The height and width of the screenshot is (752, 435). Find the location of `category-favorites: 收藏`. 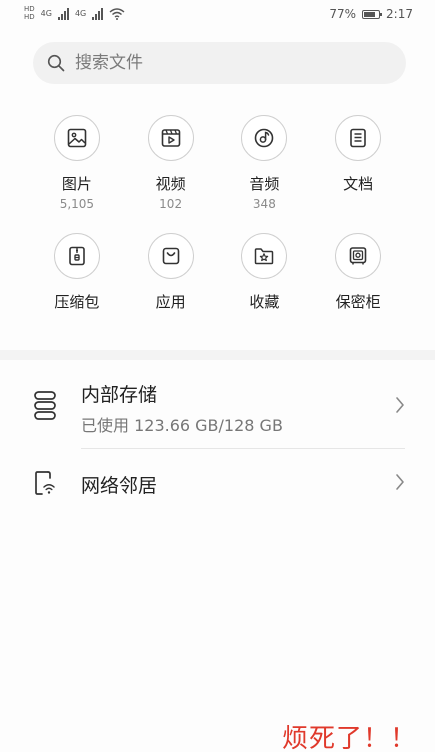

category-favorites: 收藏 is located at coordinates (265, 288).